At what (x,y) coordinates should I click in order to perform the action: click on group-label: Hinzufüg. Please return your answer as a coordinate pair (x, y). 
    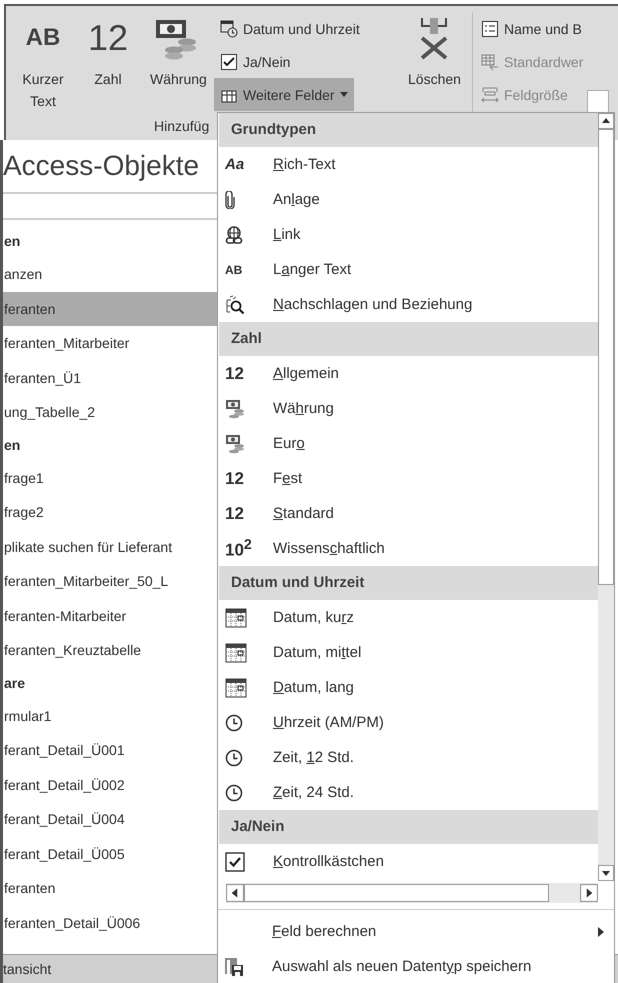
    Looking at the image, I should click on (182, 126).